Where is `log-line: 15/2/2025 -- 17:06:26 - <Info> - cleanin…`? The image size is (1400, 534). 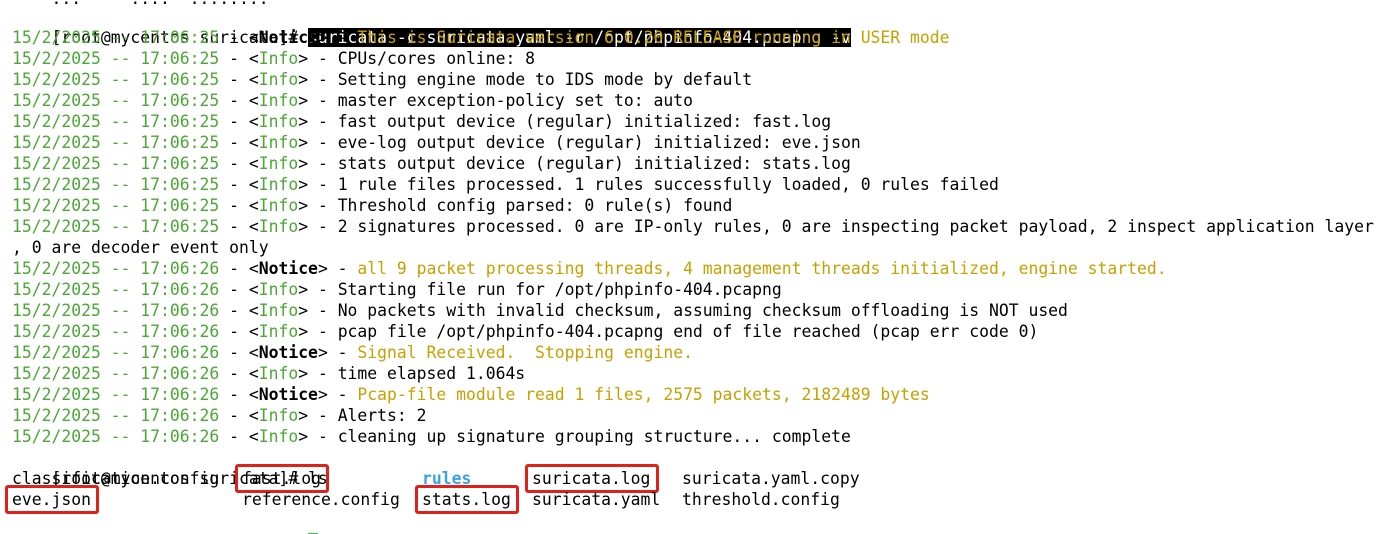 log-line: 15/2/2025 -- 17:06:26 - <Info> - cleanin… is located at coordinates (431, 436).